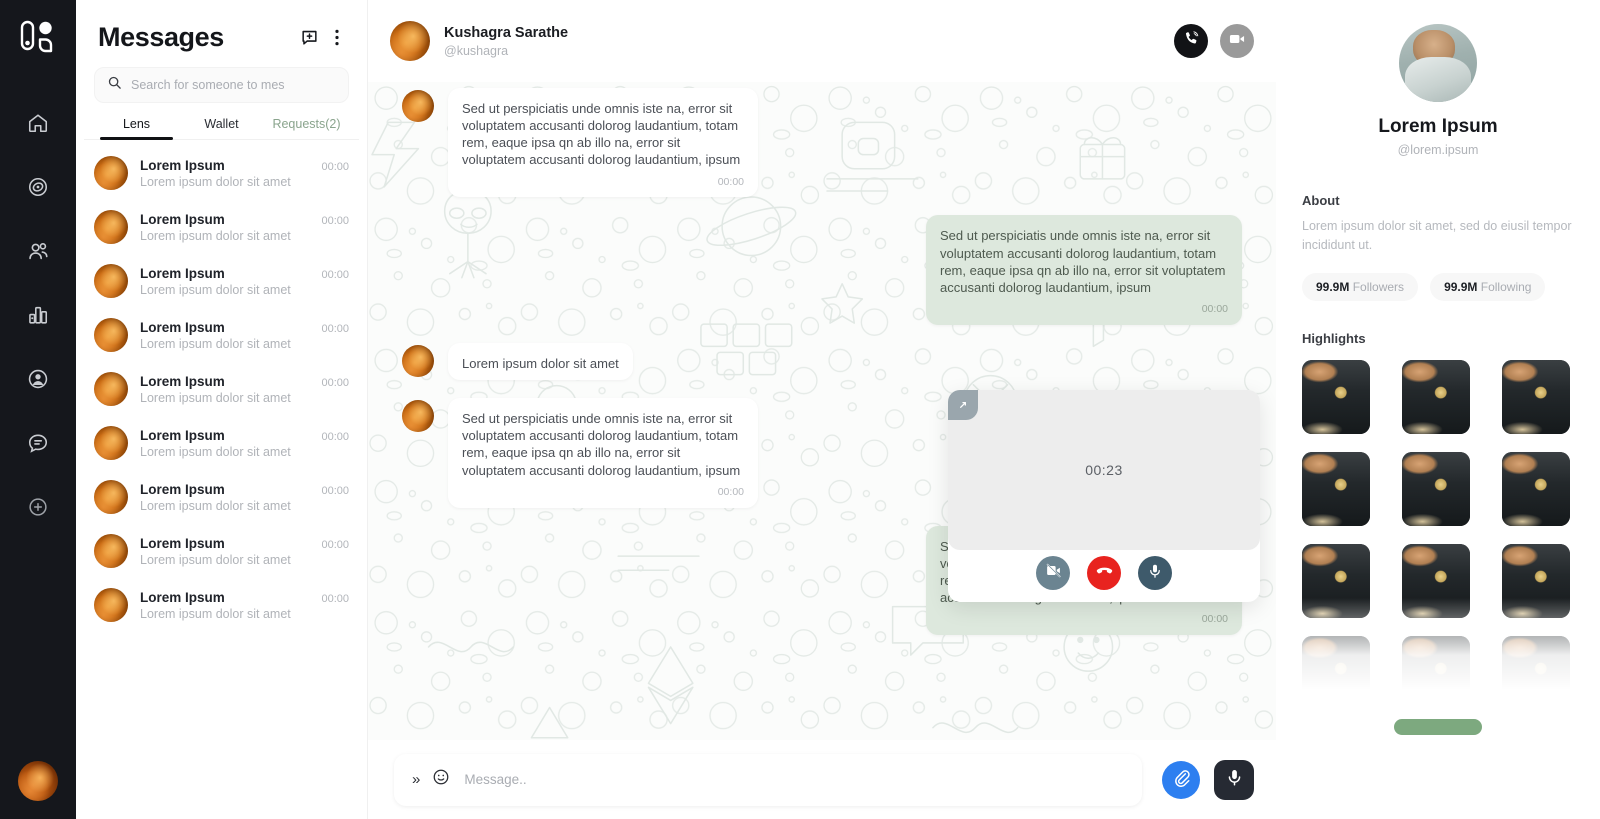 This screenshot has height=819, width=1600. What do you see at coordinates (1234, 779) in the screenshot?
I see `voice-record-button` at bounding box center [1234, 779].